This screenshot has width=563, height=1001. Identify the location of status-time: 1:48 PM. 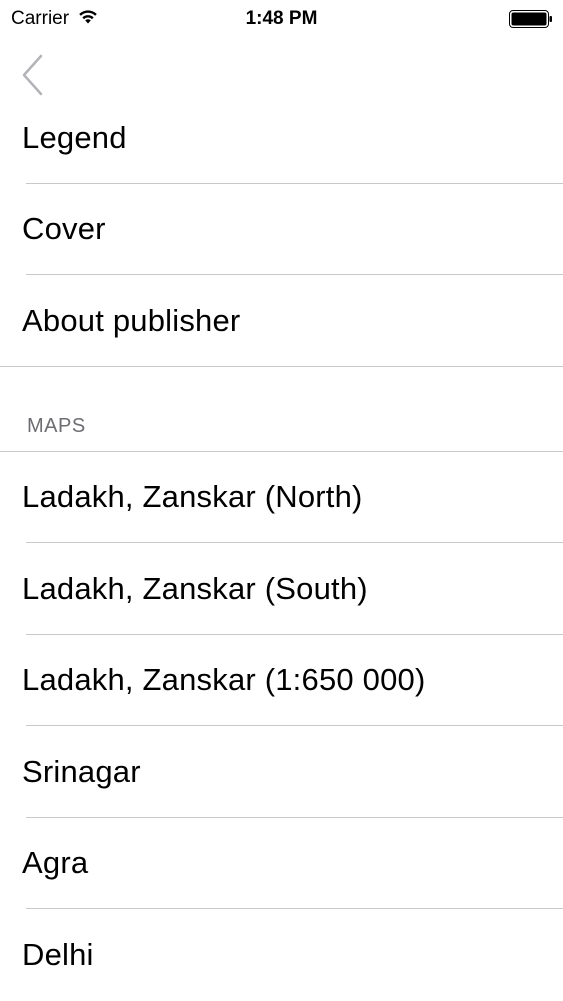
(281, 18).